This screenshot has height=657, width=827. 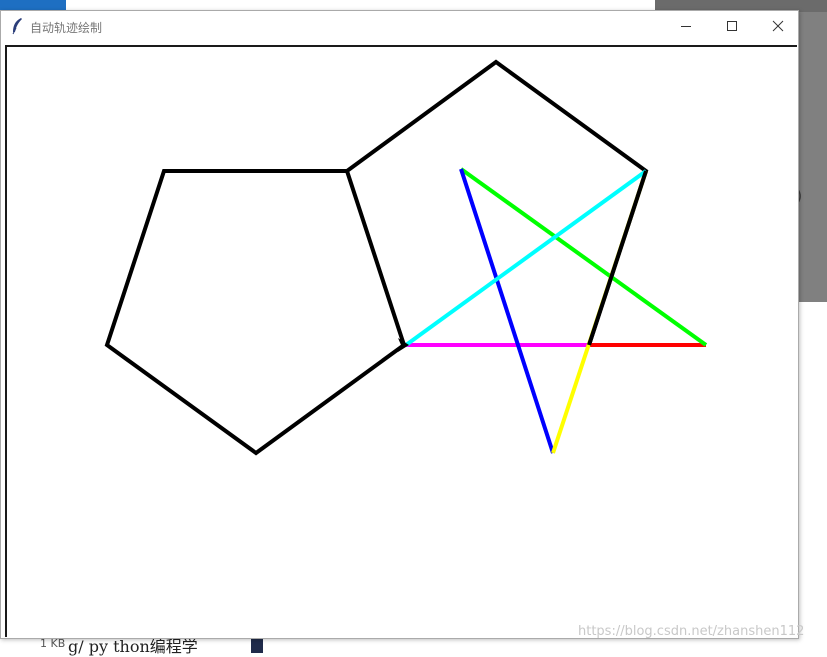 I want to click on star-line-black, so click(x=617, y=258).